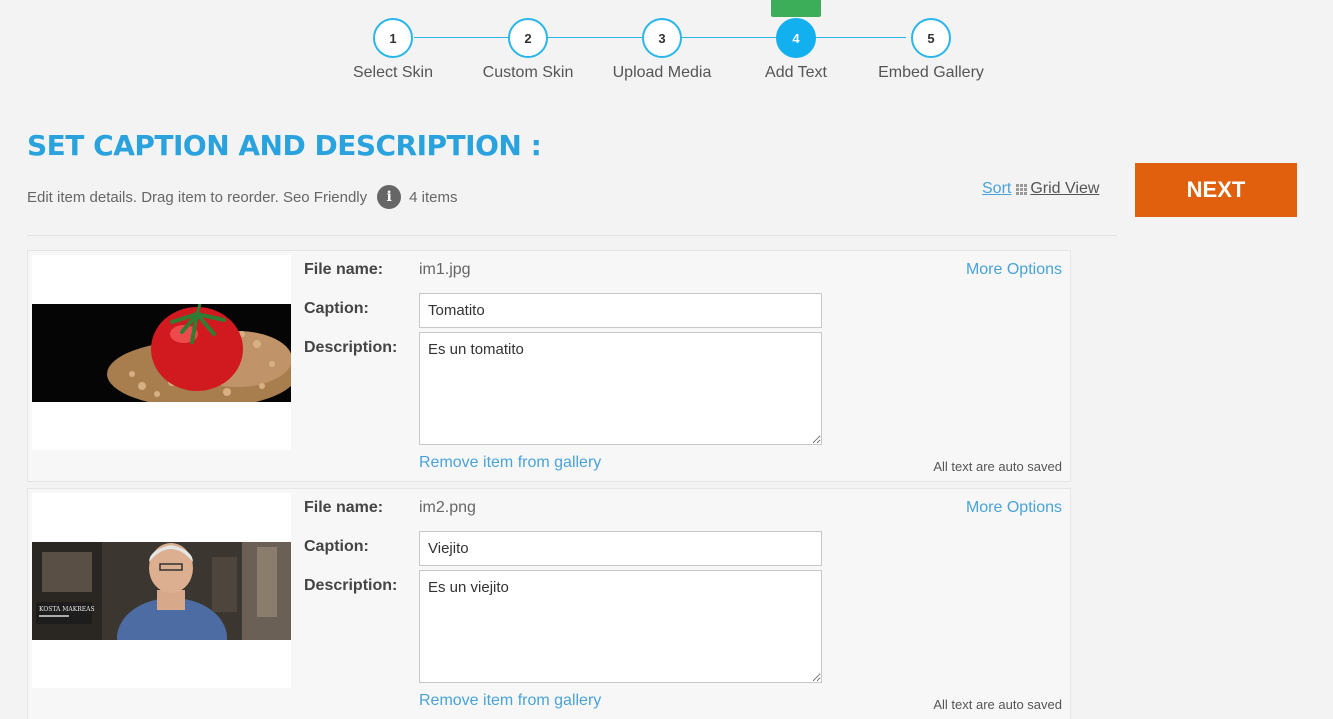 The height and width of the screenshot is (719, 1333). What do you see at coordinates (389, 197) in the screenshot?
I see `info-icon: i` at bounding box center [389, 197].